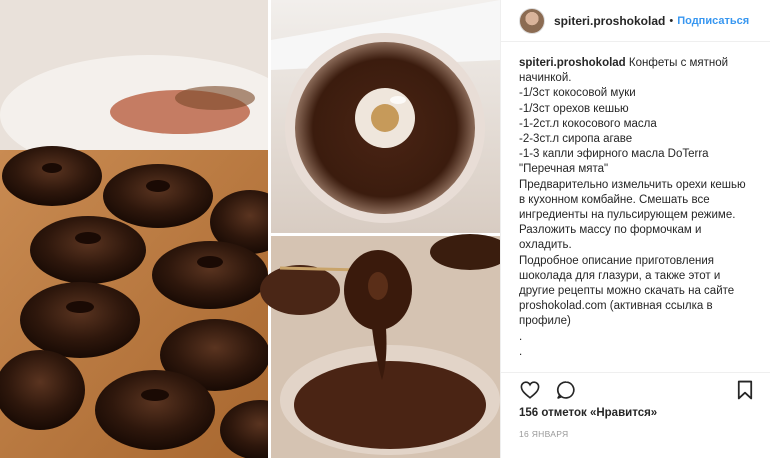 The width and height of the screenshot is (770, 458). What do you see at coordinates (745, 390) in the screenshot?
I see `bookmark-icon` at bounding box center [745, 390].